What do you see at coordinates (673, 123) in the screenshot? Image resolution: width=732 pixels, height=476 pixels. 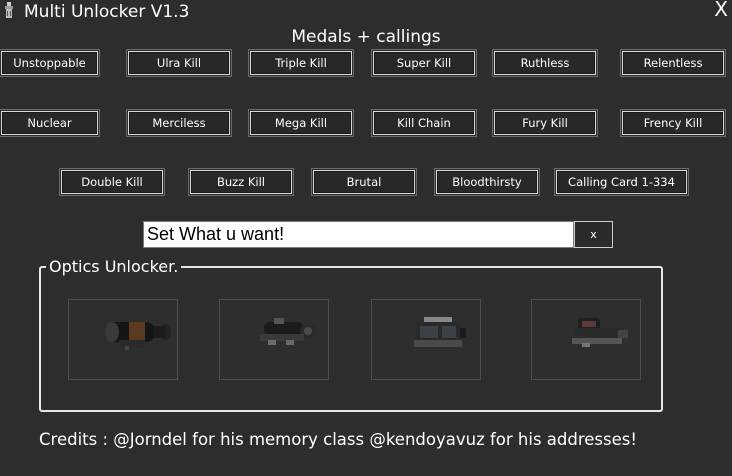 I see `frency-kill-button: Frency Kill` at bounding box center [673, 123].